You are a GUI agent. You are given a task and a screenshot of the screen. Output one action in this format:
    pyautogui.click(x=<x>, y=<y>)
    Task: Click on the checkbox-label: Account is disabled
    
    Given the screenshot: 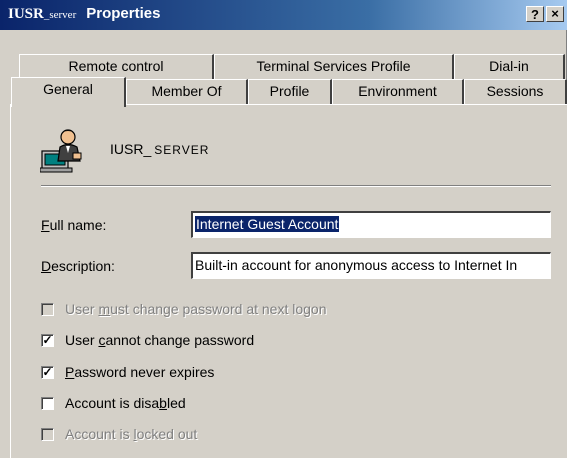 What is the action you would take?
    pyautogui.click(x=125, y=403)
    